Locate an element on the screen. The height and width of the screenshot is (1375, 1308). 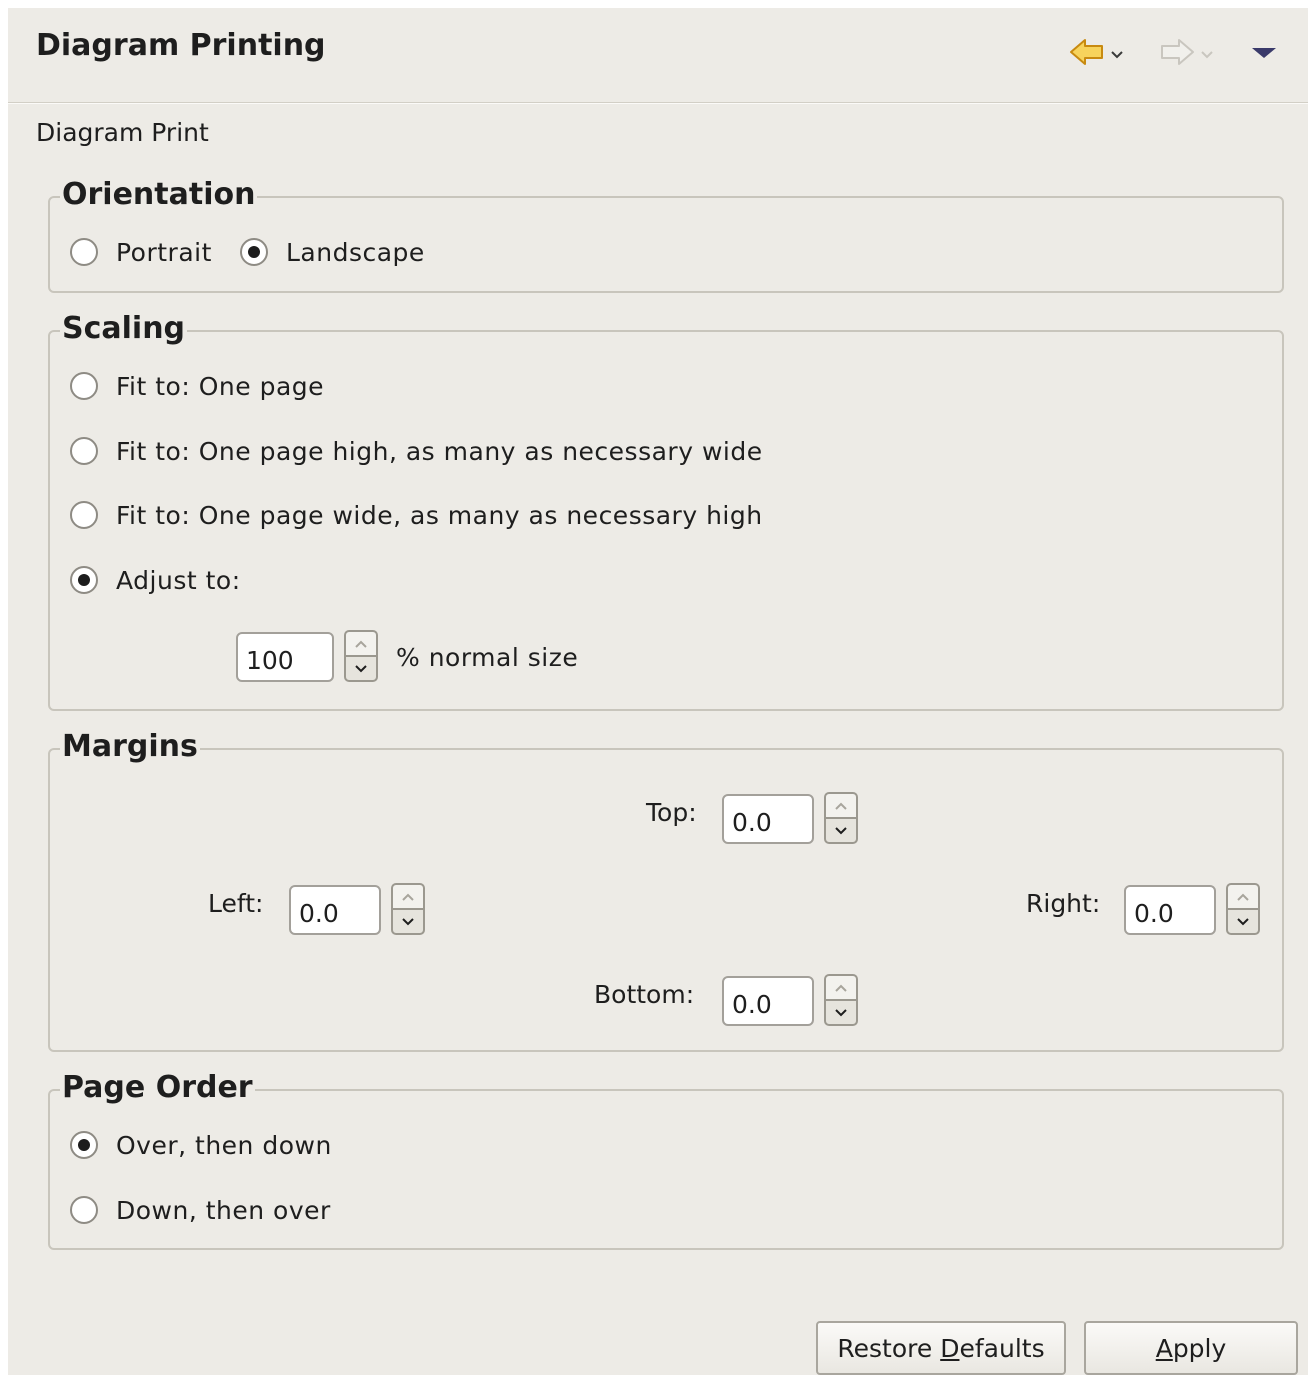
top-margin-spinner-group is located at coordinates (790, 819).